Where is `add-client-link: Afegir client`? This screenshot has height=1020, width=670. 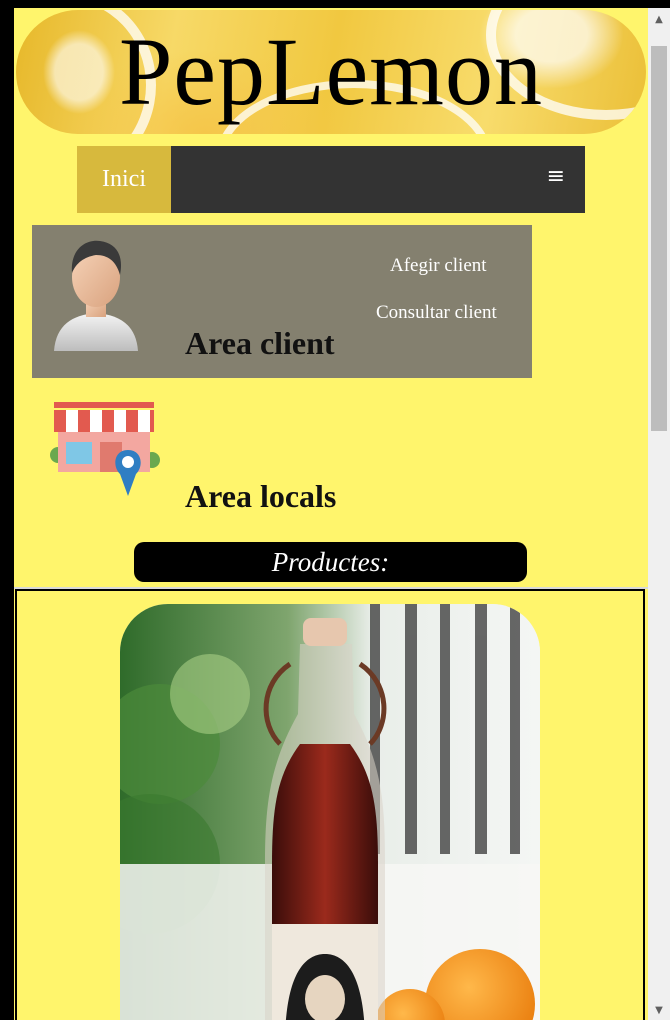
add-client-link: Afegir client is located at coordinates (438, 266).